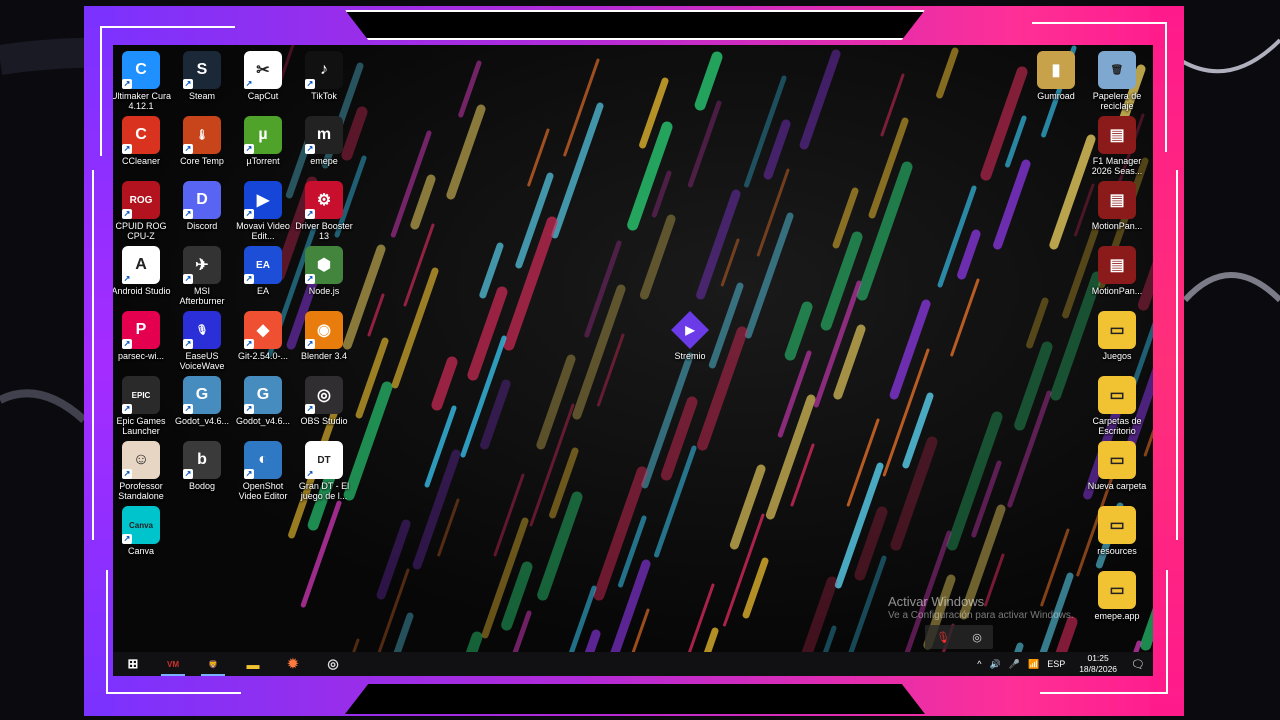 The image size is (1280, 720). Describe the element at coordinates (202, 161) in the screenshot. I see `desktop-icon-label: Core Temp` at that location.